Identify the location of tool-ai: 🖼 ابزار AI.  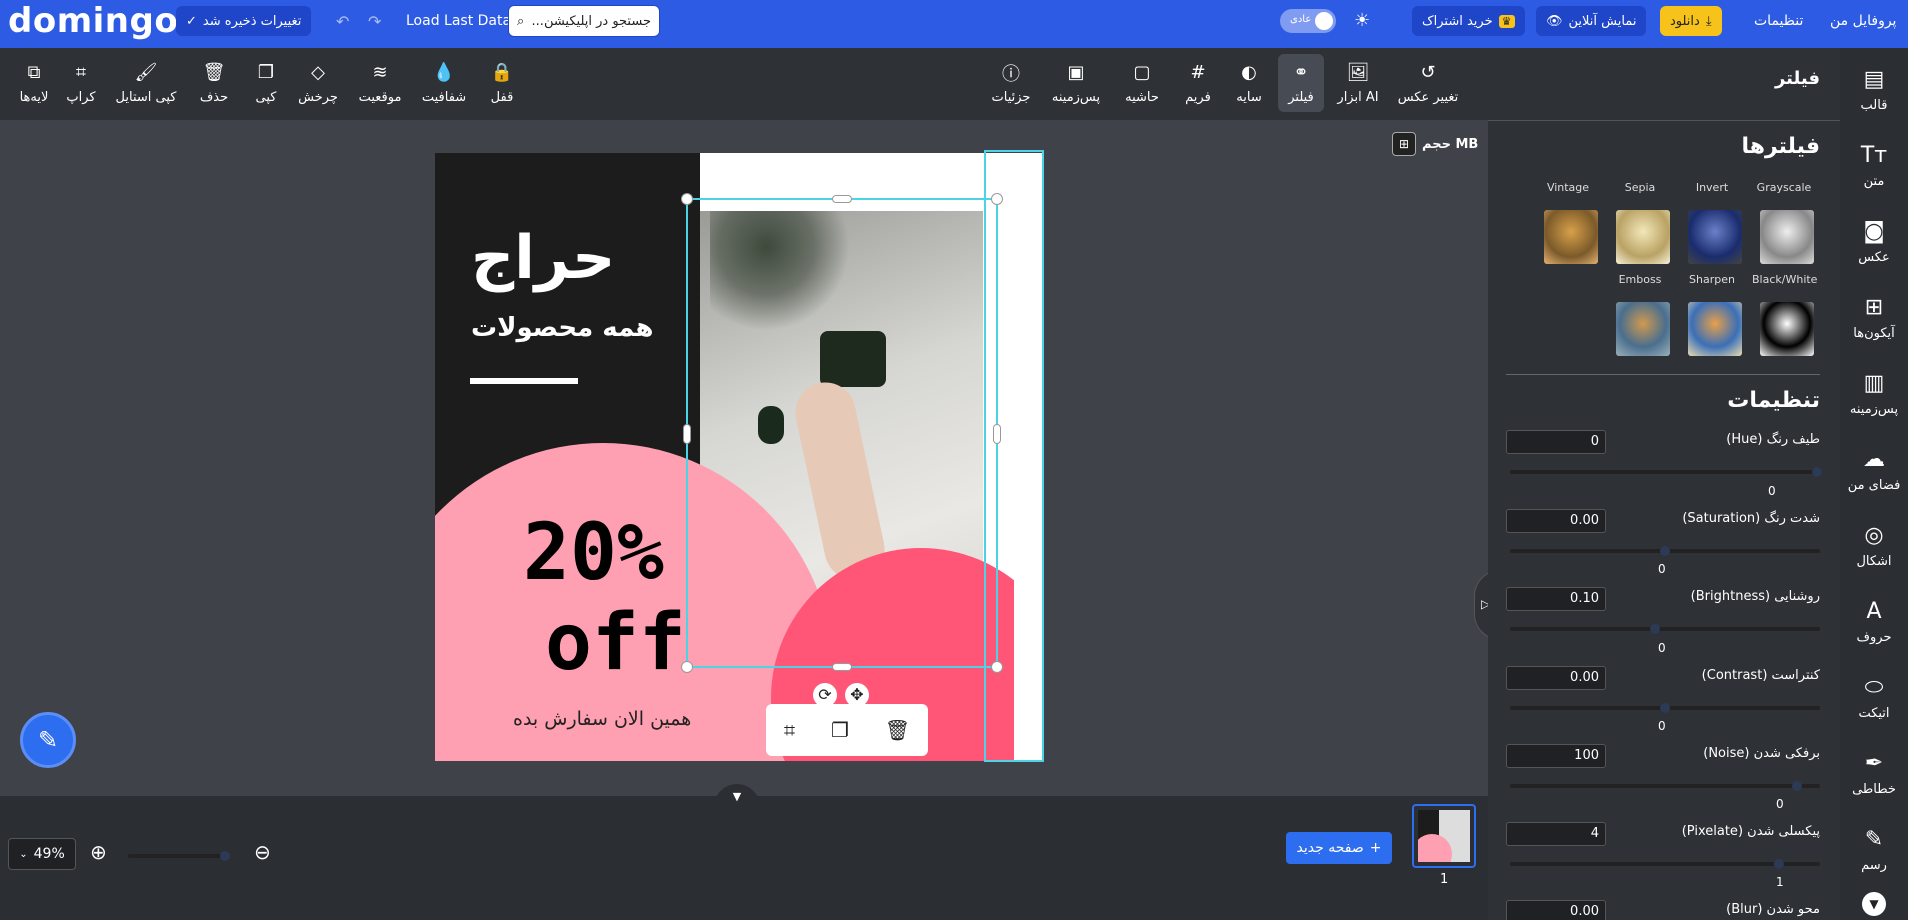
(1358, 83).